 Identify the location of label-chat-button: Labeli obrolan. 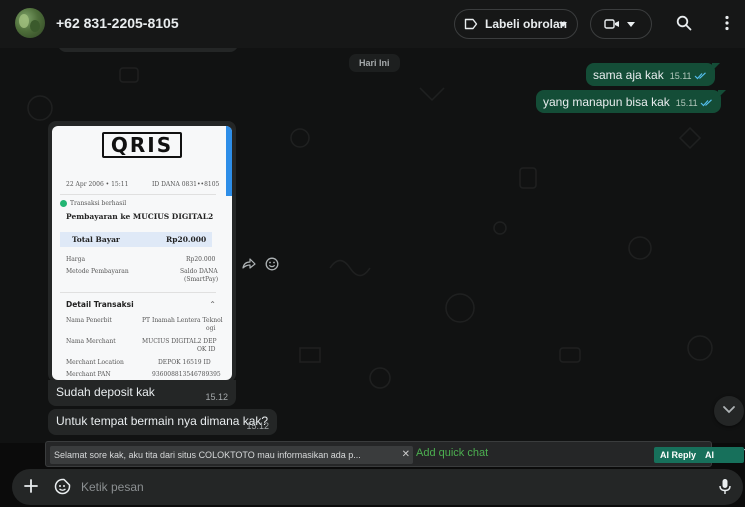
(516, 24).